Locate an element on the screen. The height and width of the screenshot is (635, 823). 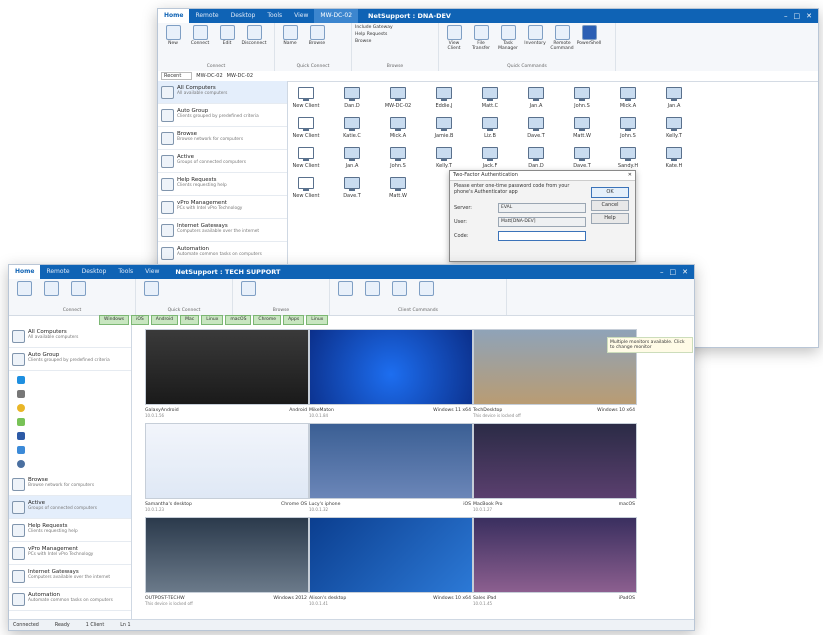
browse-quick-button: Browse is located at coordinates (317, 35).